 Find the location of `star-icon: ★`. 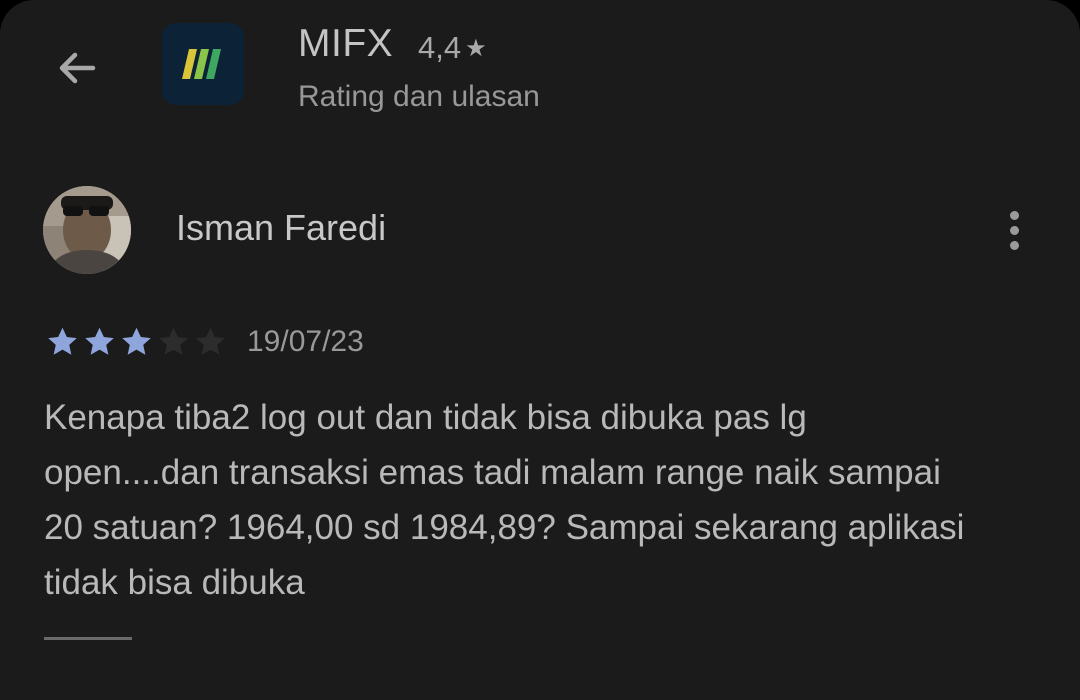

star-icon: ★ is located at coordinates (476, 48).